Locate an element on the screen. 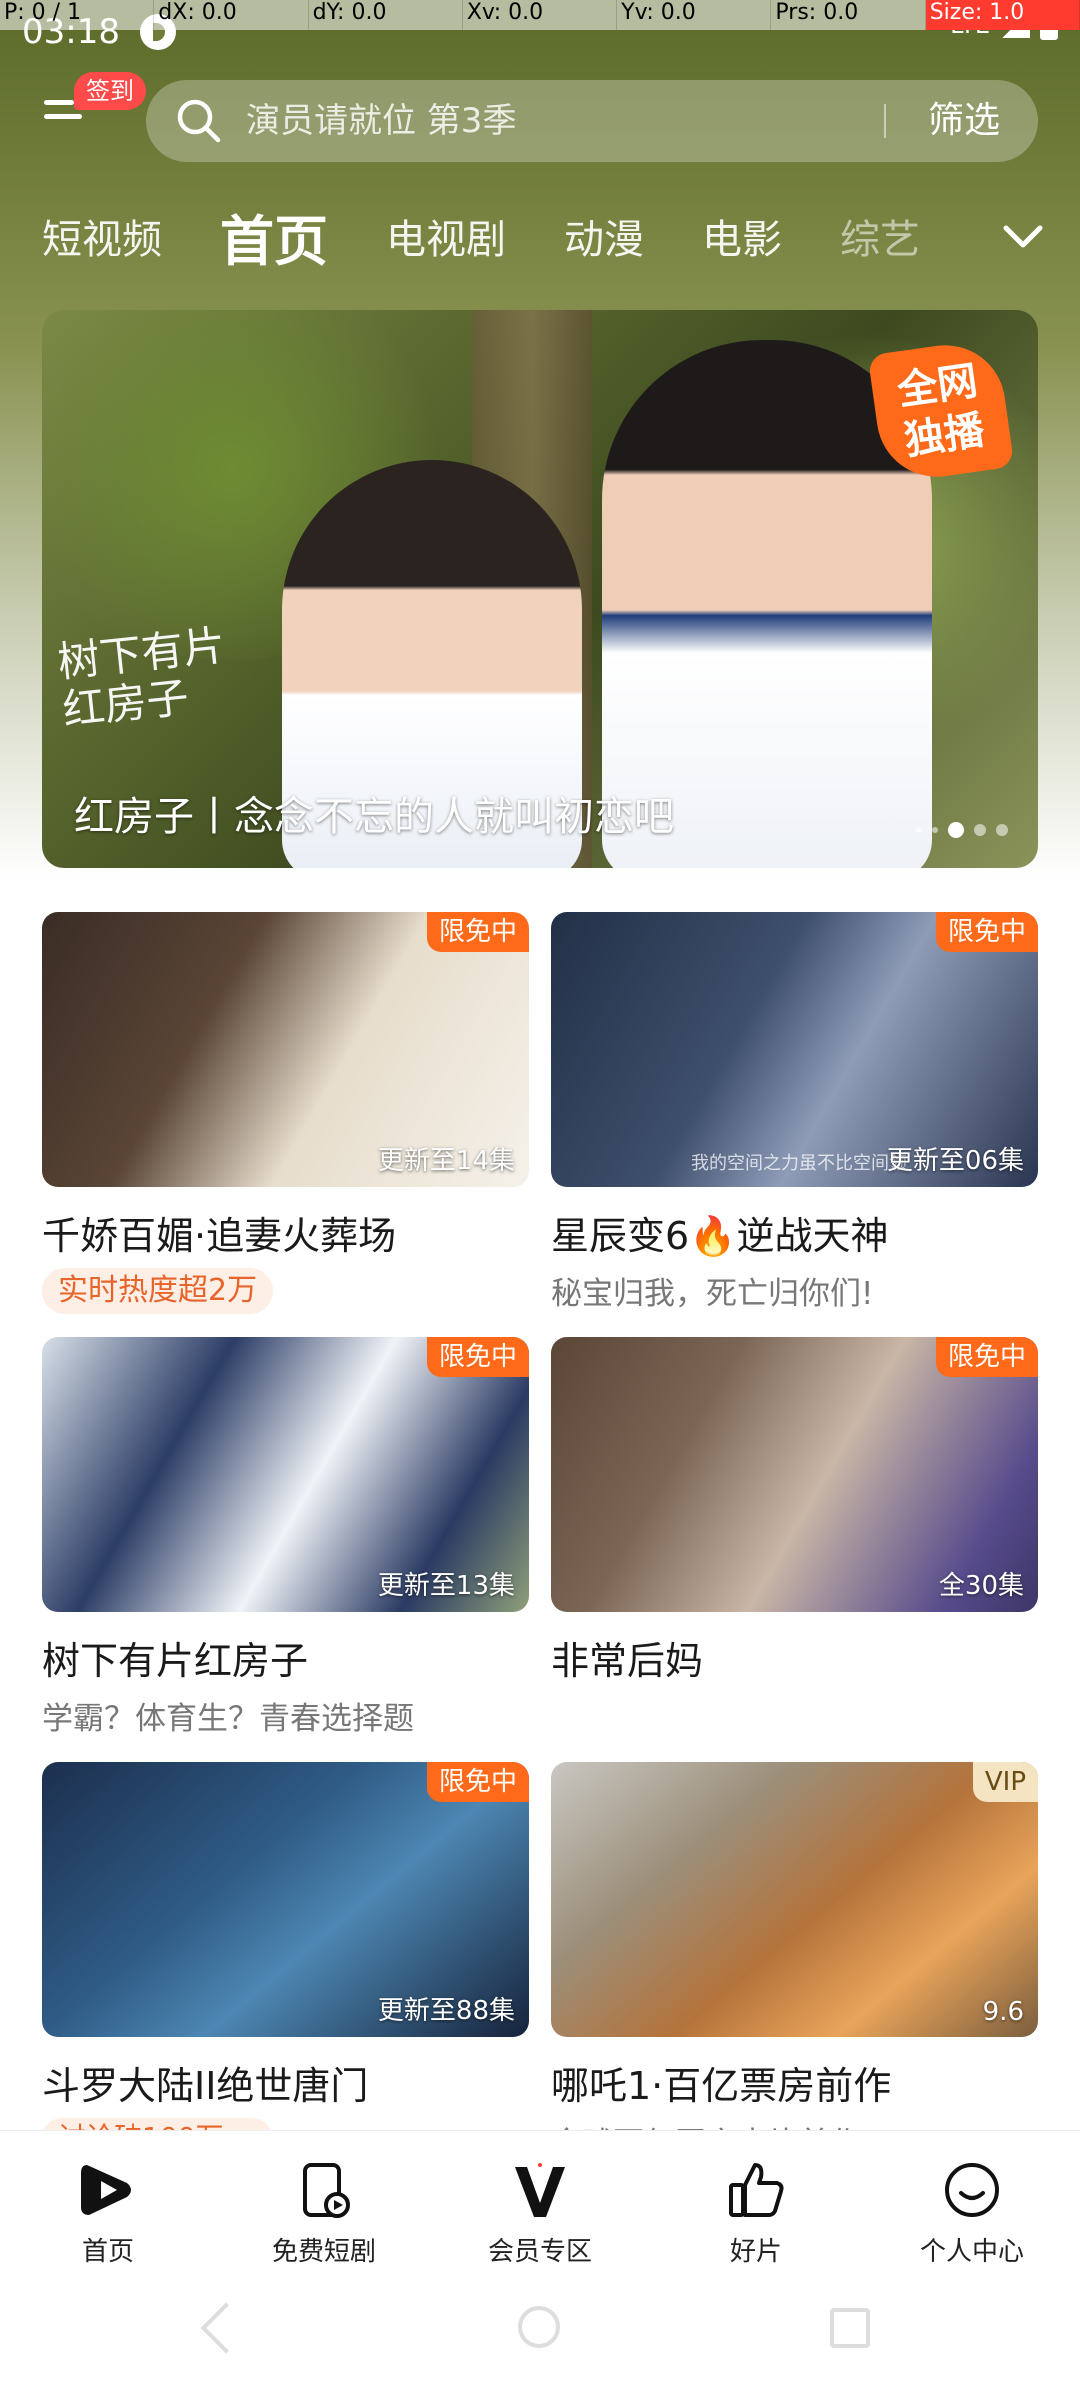  video-card: 限免中 全30集 非常后妈 is located at coordinates (794, 1511).